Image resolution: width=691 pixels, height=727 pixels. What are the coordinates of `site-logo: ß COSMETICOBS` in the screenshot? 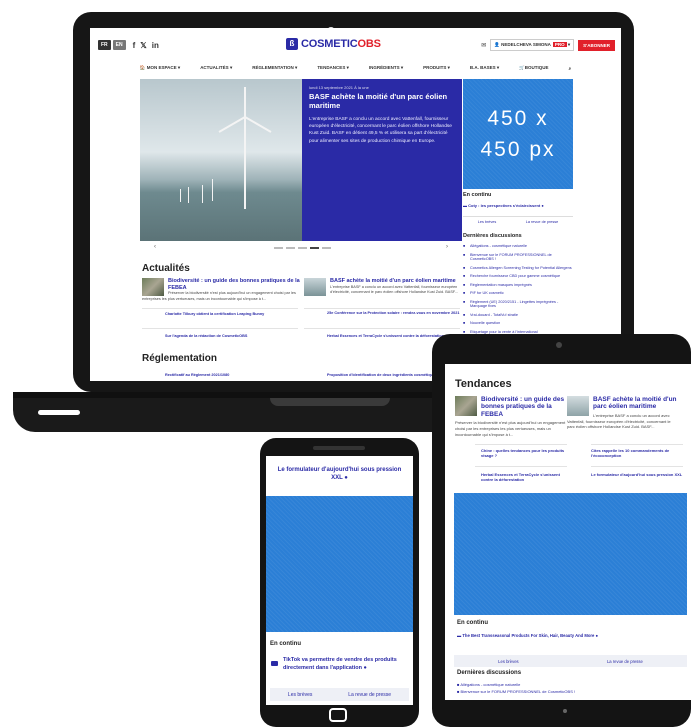 It's located at (333, 44).